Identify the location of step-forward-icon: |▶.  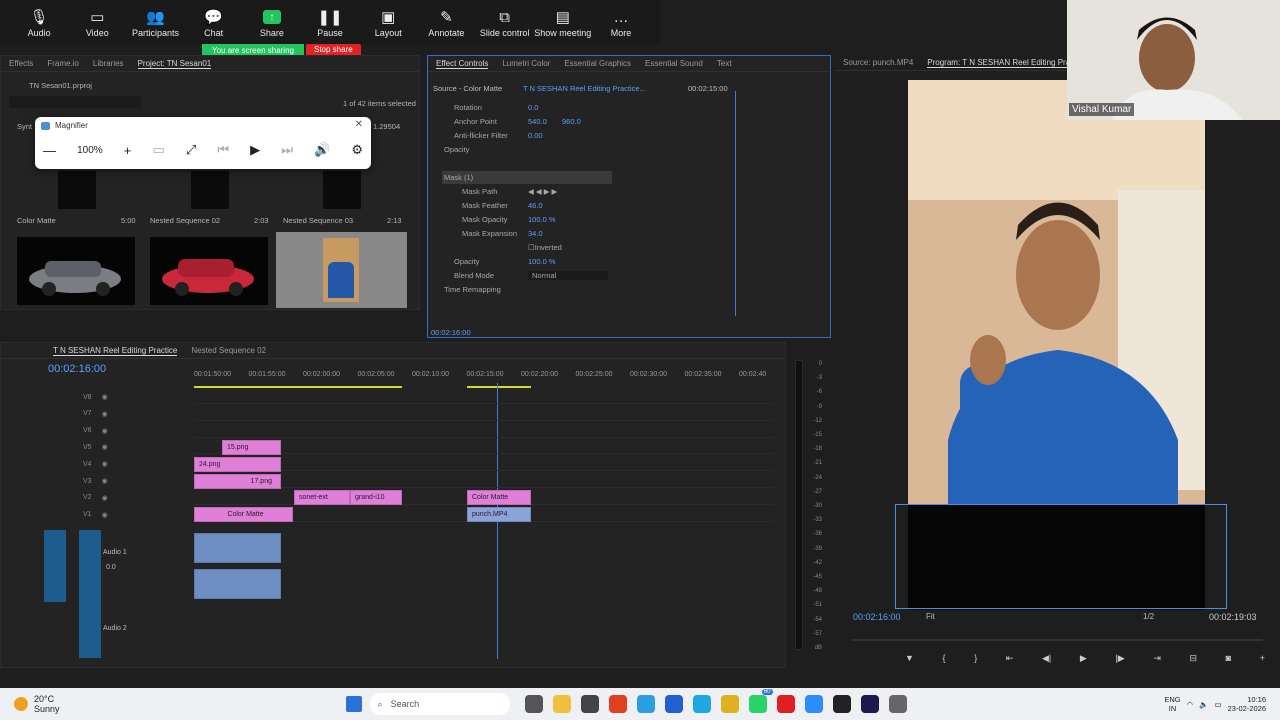
(1119, 658).